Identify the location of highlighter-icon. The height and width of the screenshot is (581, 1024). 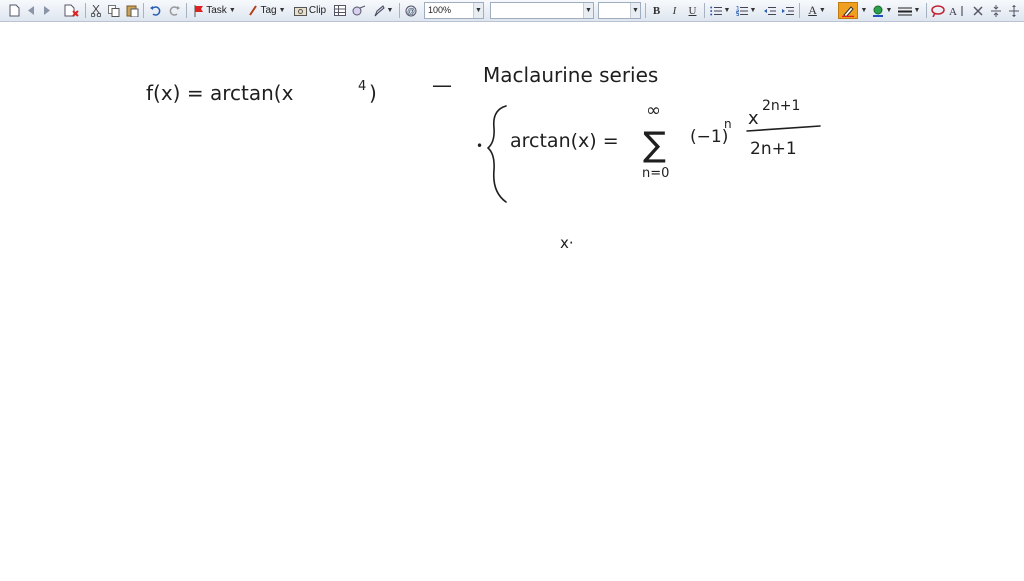
(848, 11).